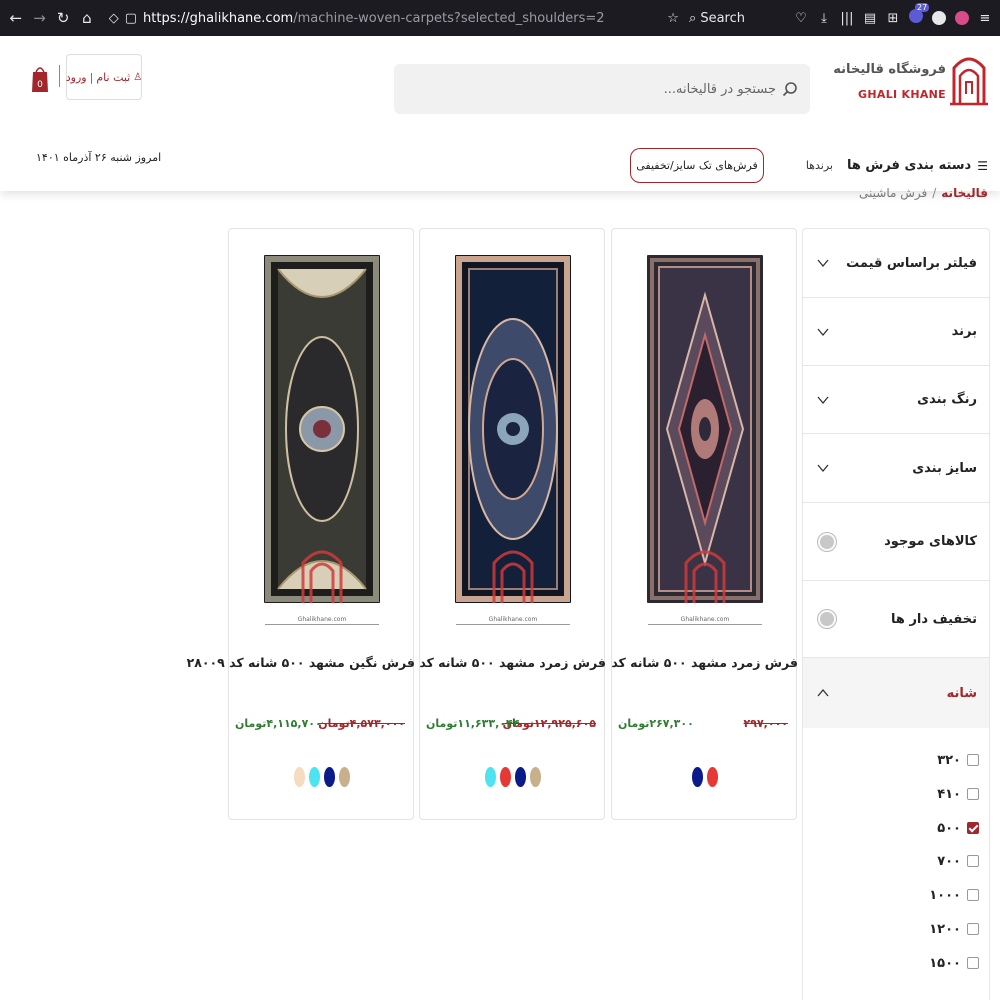 The image size is (1000, 1000). I want to click on shoulder-option: ۱۵۰۰, so click(896, 963).